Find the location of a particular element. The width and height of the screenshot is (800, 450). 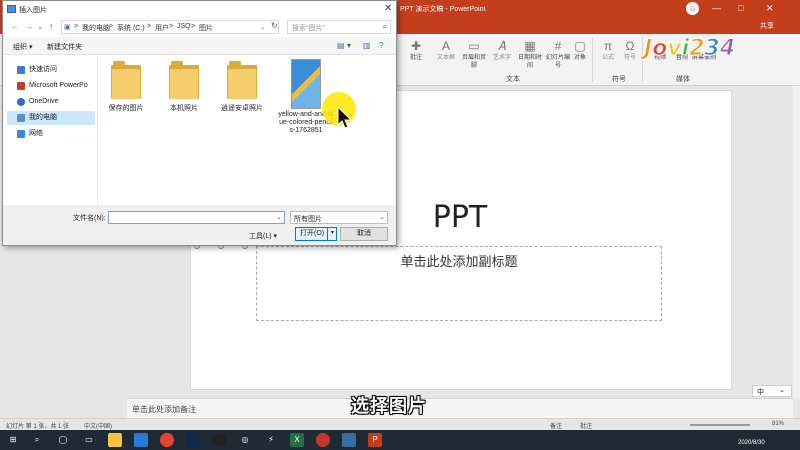

windows-start-icon: ⊞ is located at coordinates (13, 440).